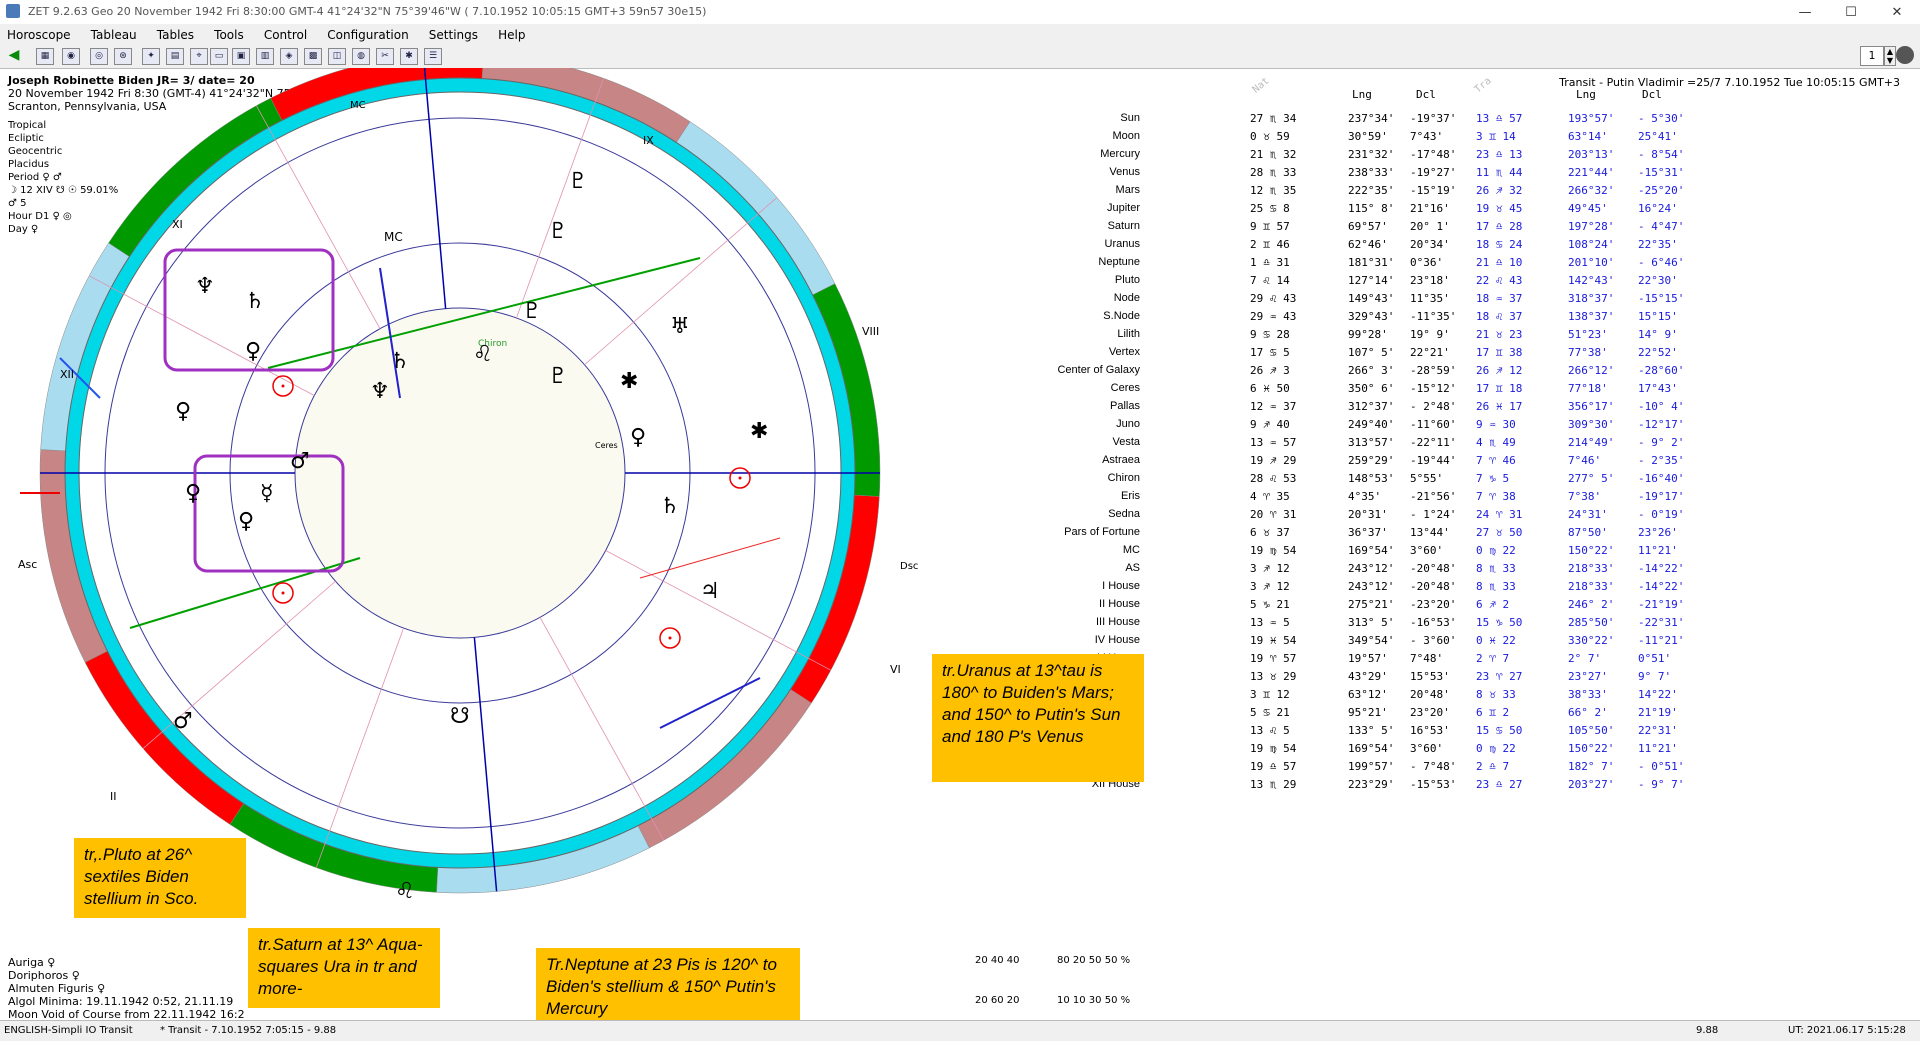 The image size is (1920, 1041). Describe the element at coordinates (265, 56) in the screenshot. I see `report-icon: ▥` at that location.